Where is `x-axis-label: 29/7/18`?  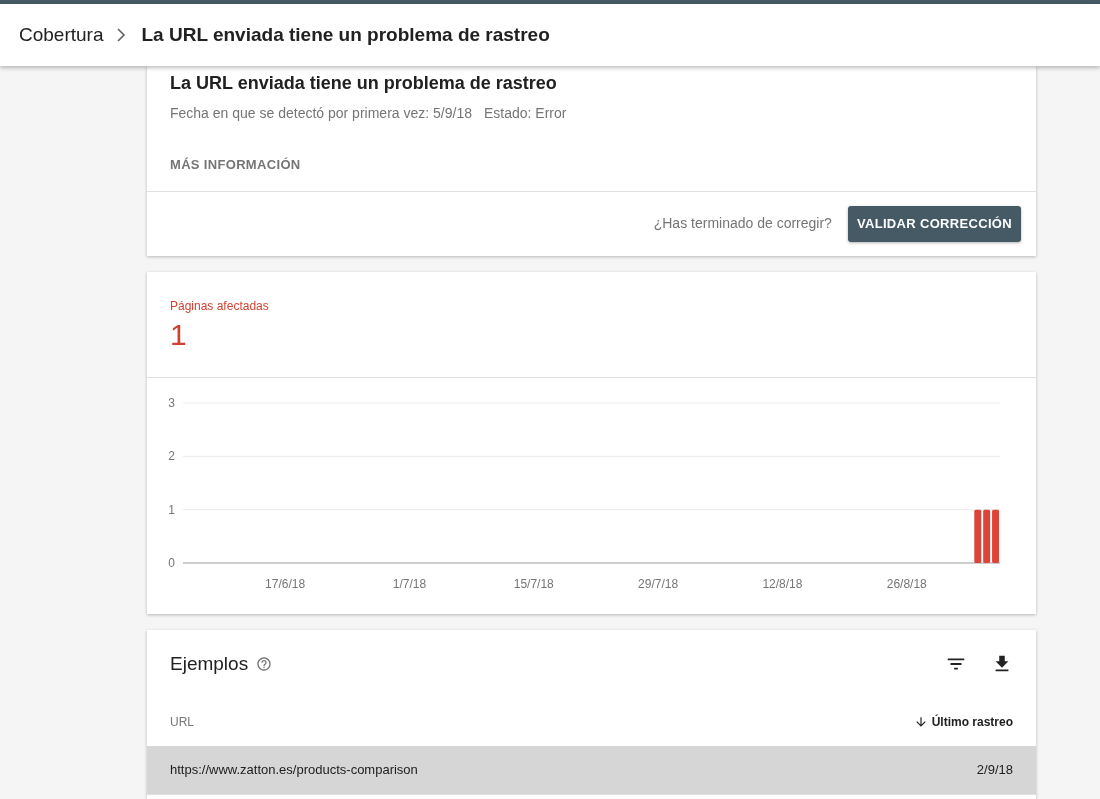 x-axis-label: 29/7/18 is located at coordinates (658, 583).